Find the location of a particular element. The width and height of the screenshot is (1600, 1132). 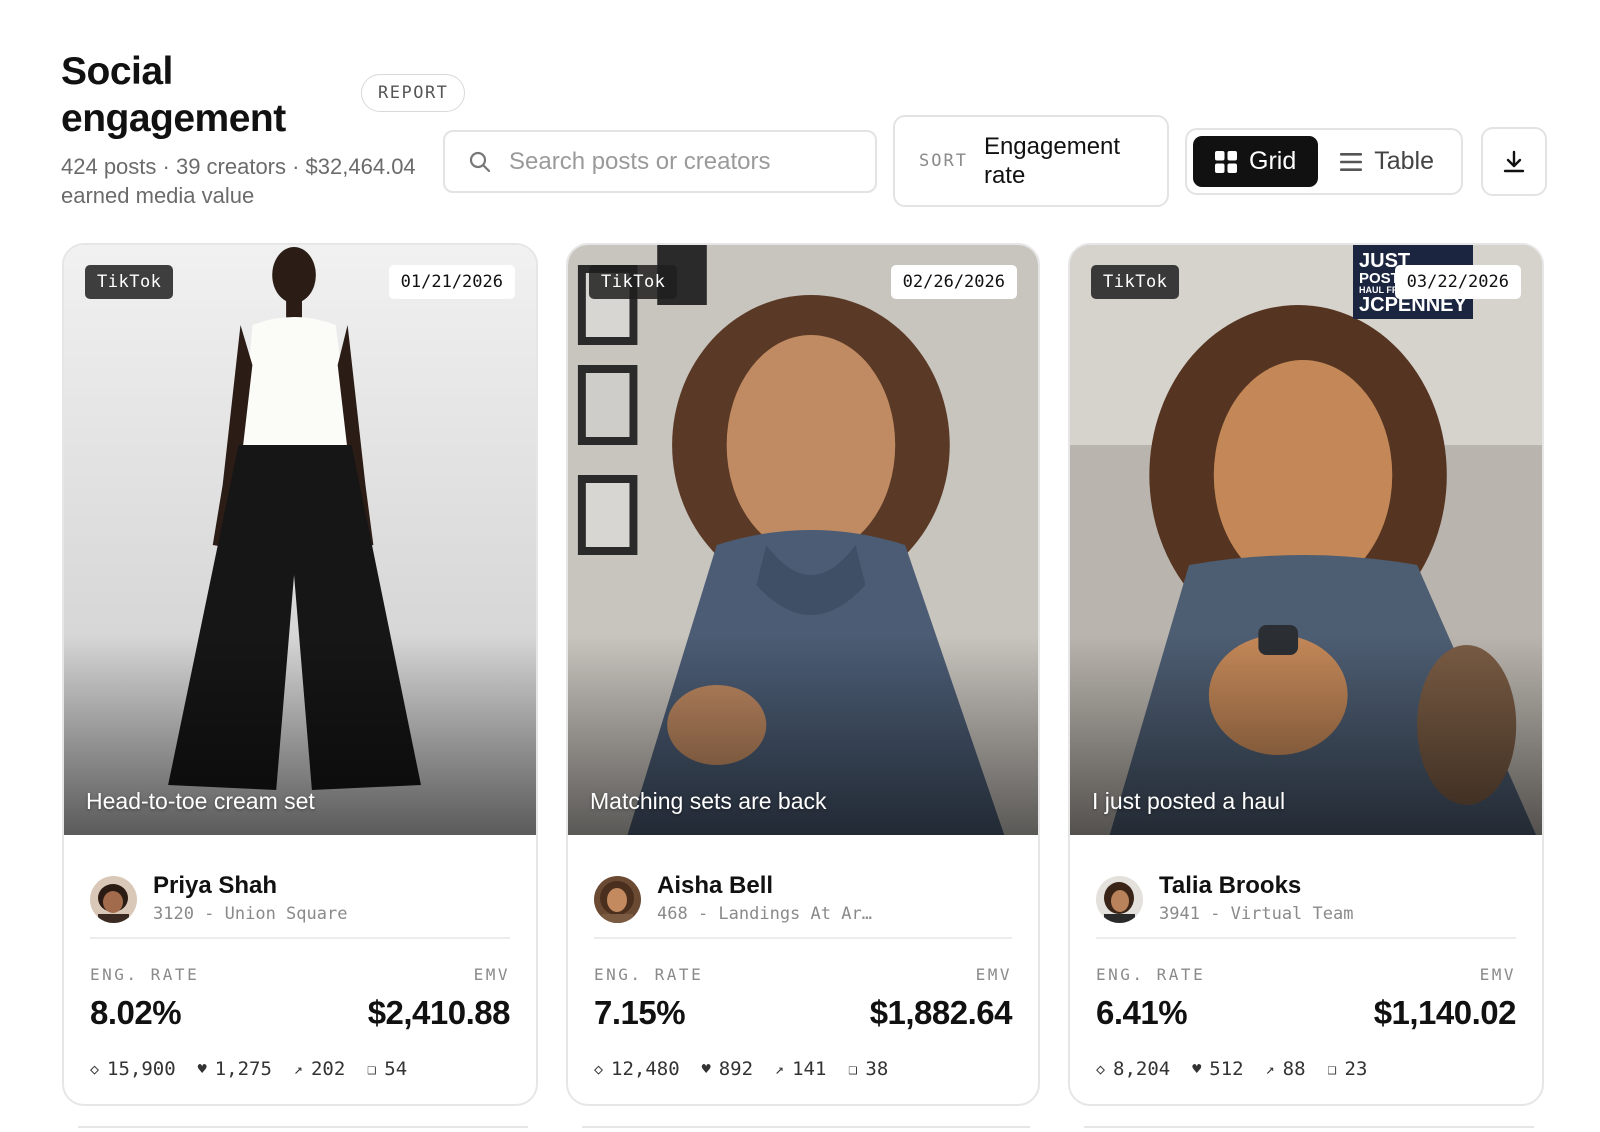

post-date: 01/21/2026 is located at coordinates (451, 282).